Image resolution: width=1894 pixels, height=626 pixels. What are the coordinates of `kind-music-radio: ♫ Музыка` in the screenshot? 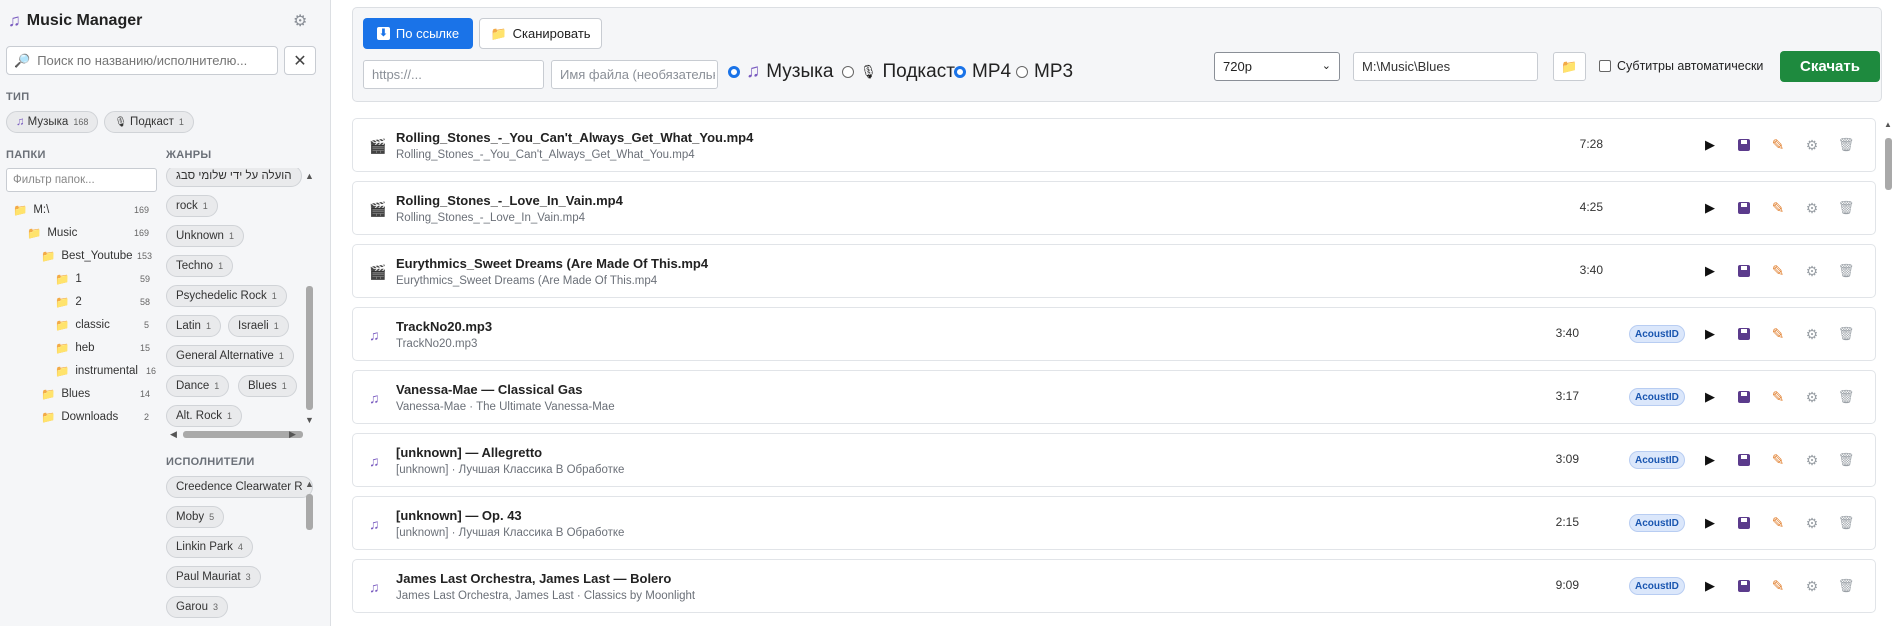 It's located at (780, 72).